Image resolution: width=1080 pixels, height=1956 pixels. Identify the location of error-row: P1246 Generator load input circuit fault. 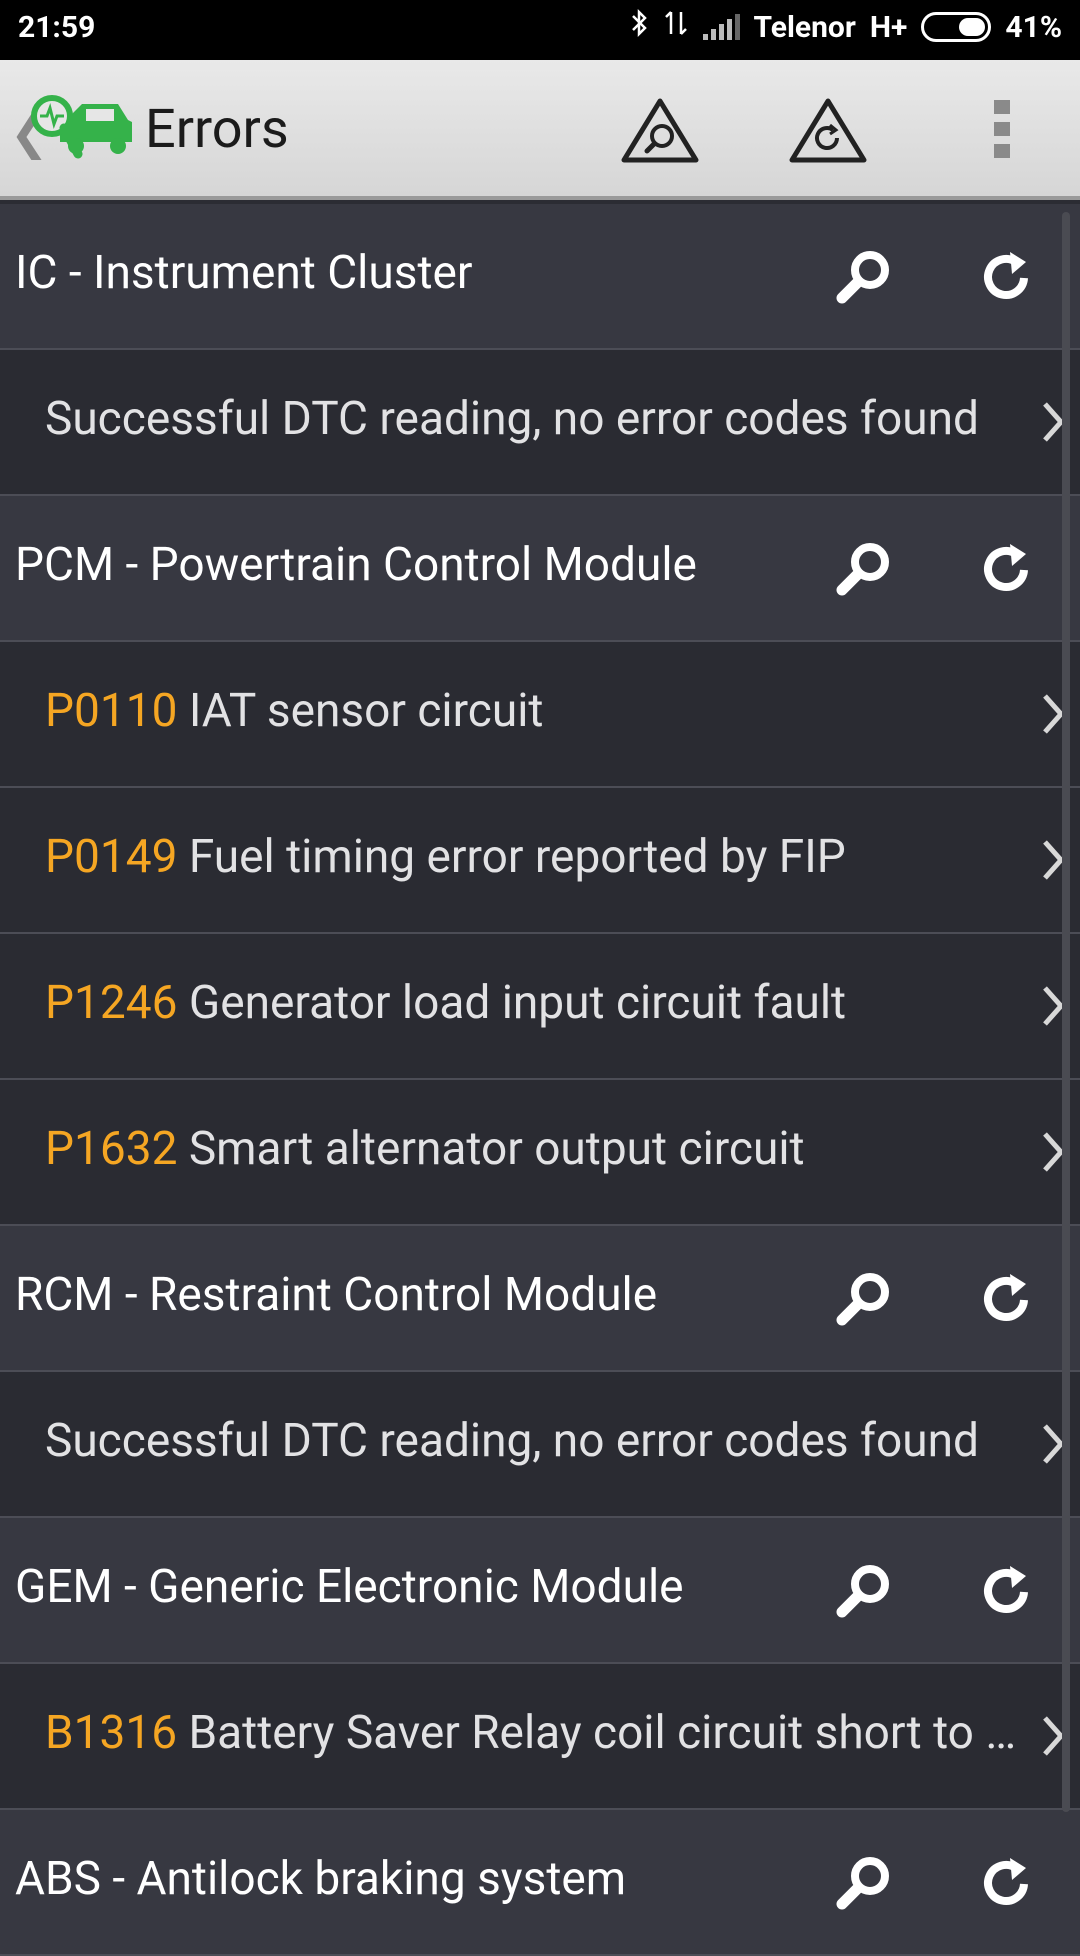
(540, 1007).